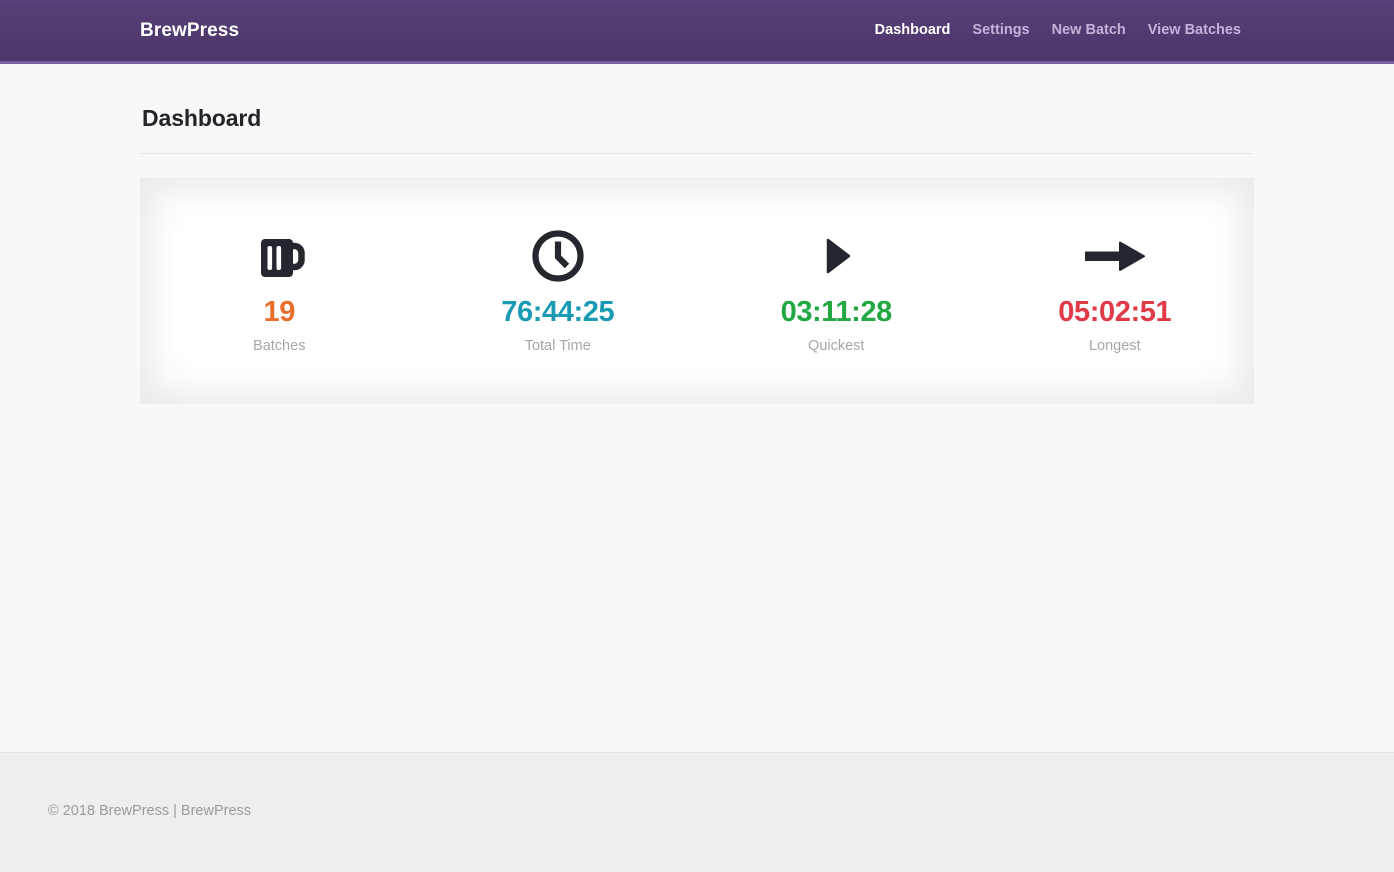 The image size is (1394, 872). What do you see at coordinates (913, 30) in the screenshot?
I see `nav-link-dashboard: Dashboard` at bounding box center [913, 30].